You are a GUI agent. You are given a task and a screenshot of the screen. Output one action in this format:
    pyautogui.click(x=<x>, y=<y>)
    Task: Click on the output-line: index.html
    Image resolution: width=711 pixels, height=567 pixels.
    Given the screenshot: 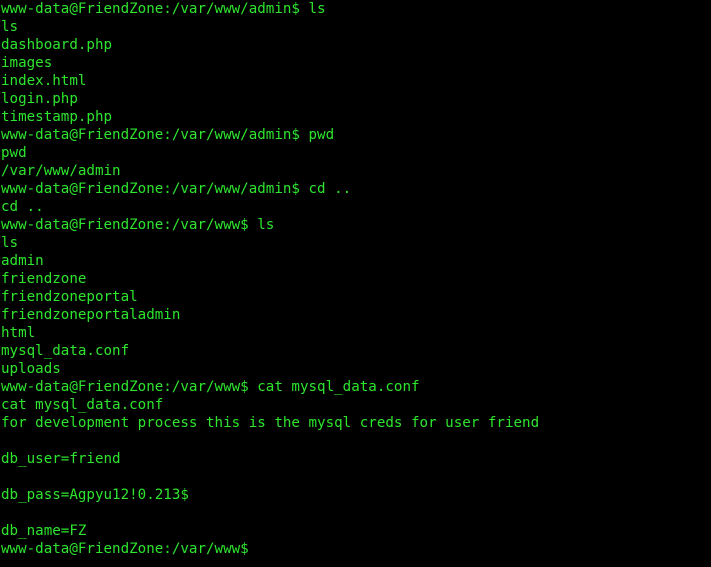 What is the action you would take?
    pyautogui.click(x=44, y=81)
    